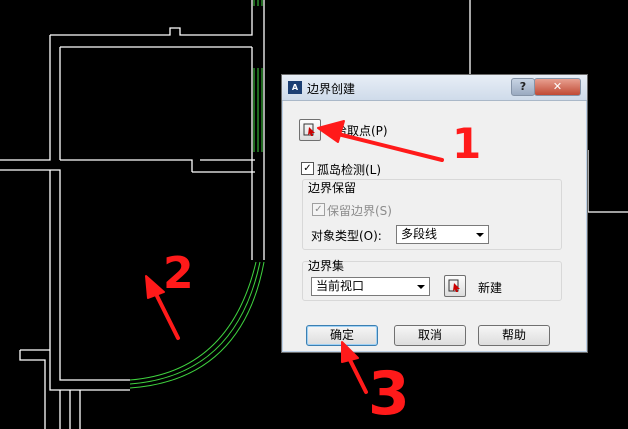 This screenshot has width=628, height=429. I want to click on island-detection-label: 孤岛检测(L), so click(349, 170).